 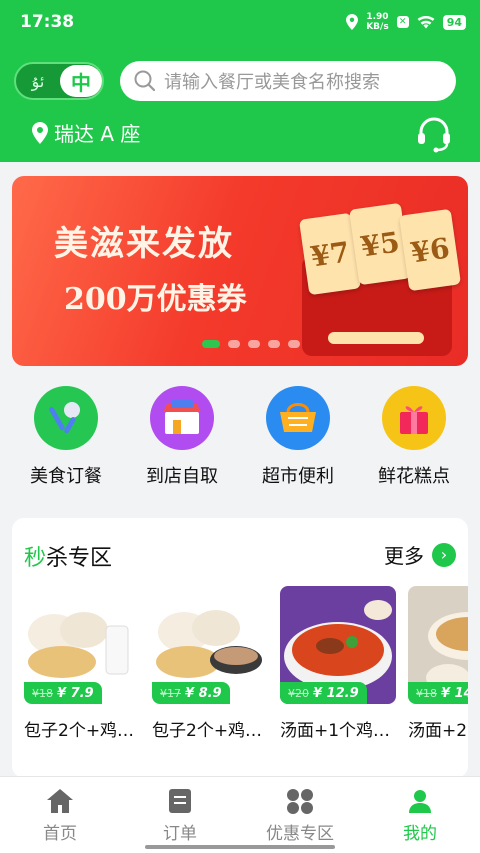 What do you see at coordinates (438, 693) in the screenshot?
I see `price-tag: ¥18¥ 14` at bounding box center [438, 693].